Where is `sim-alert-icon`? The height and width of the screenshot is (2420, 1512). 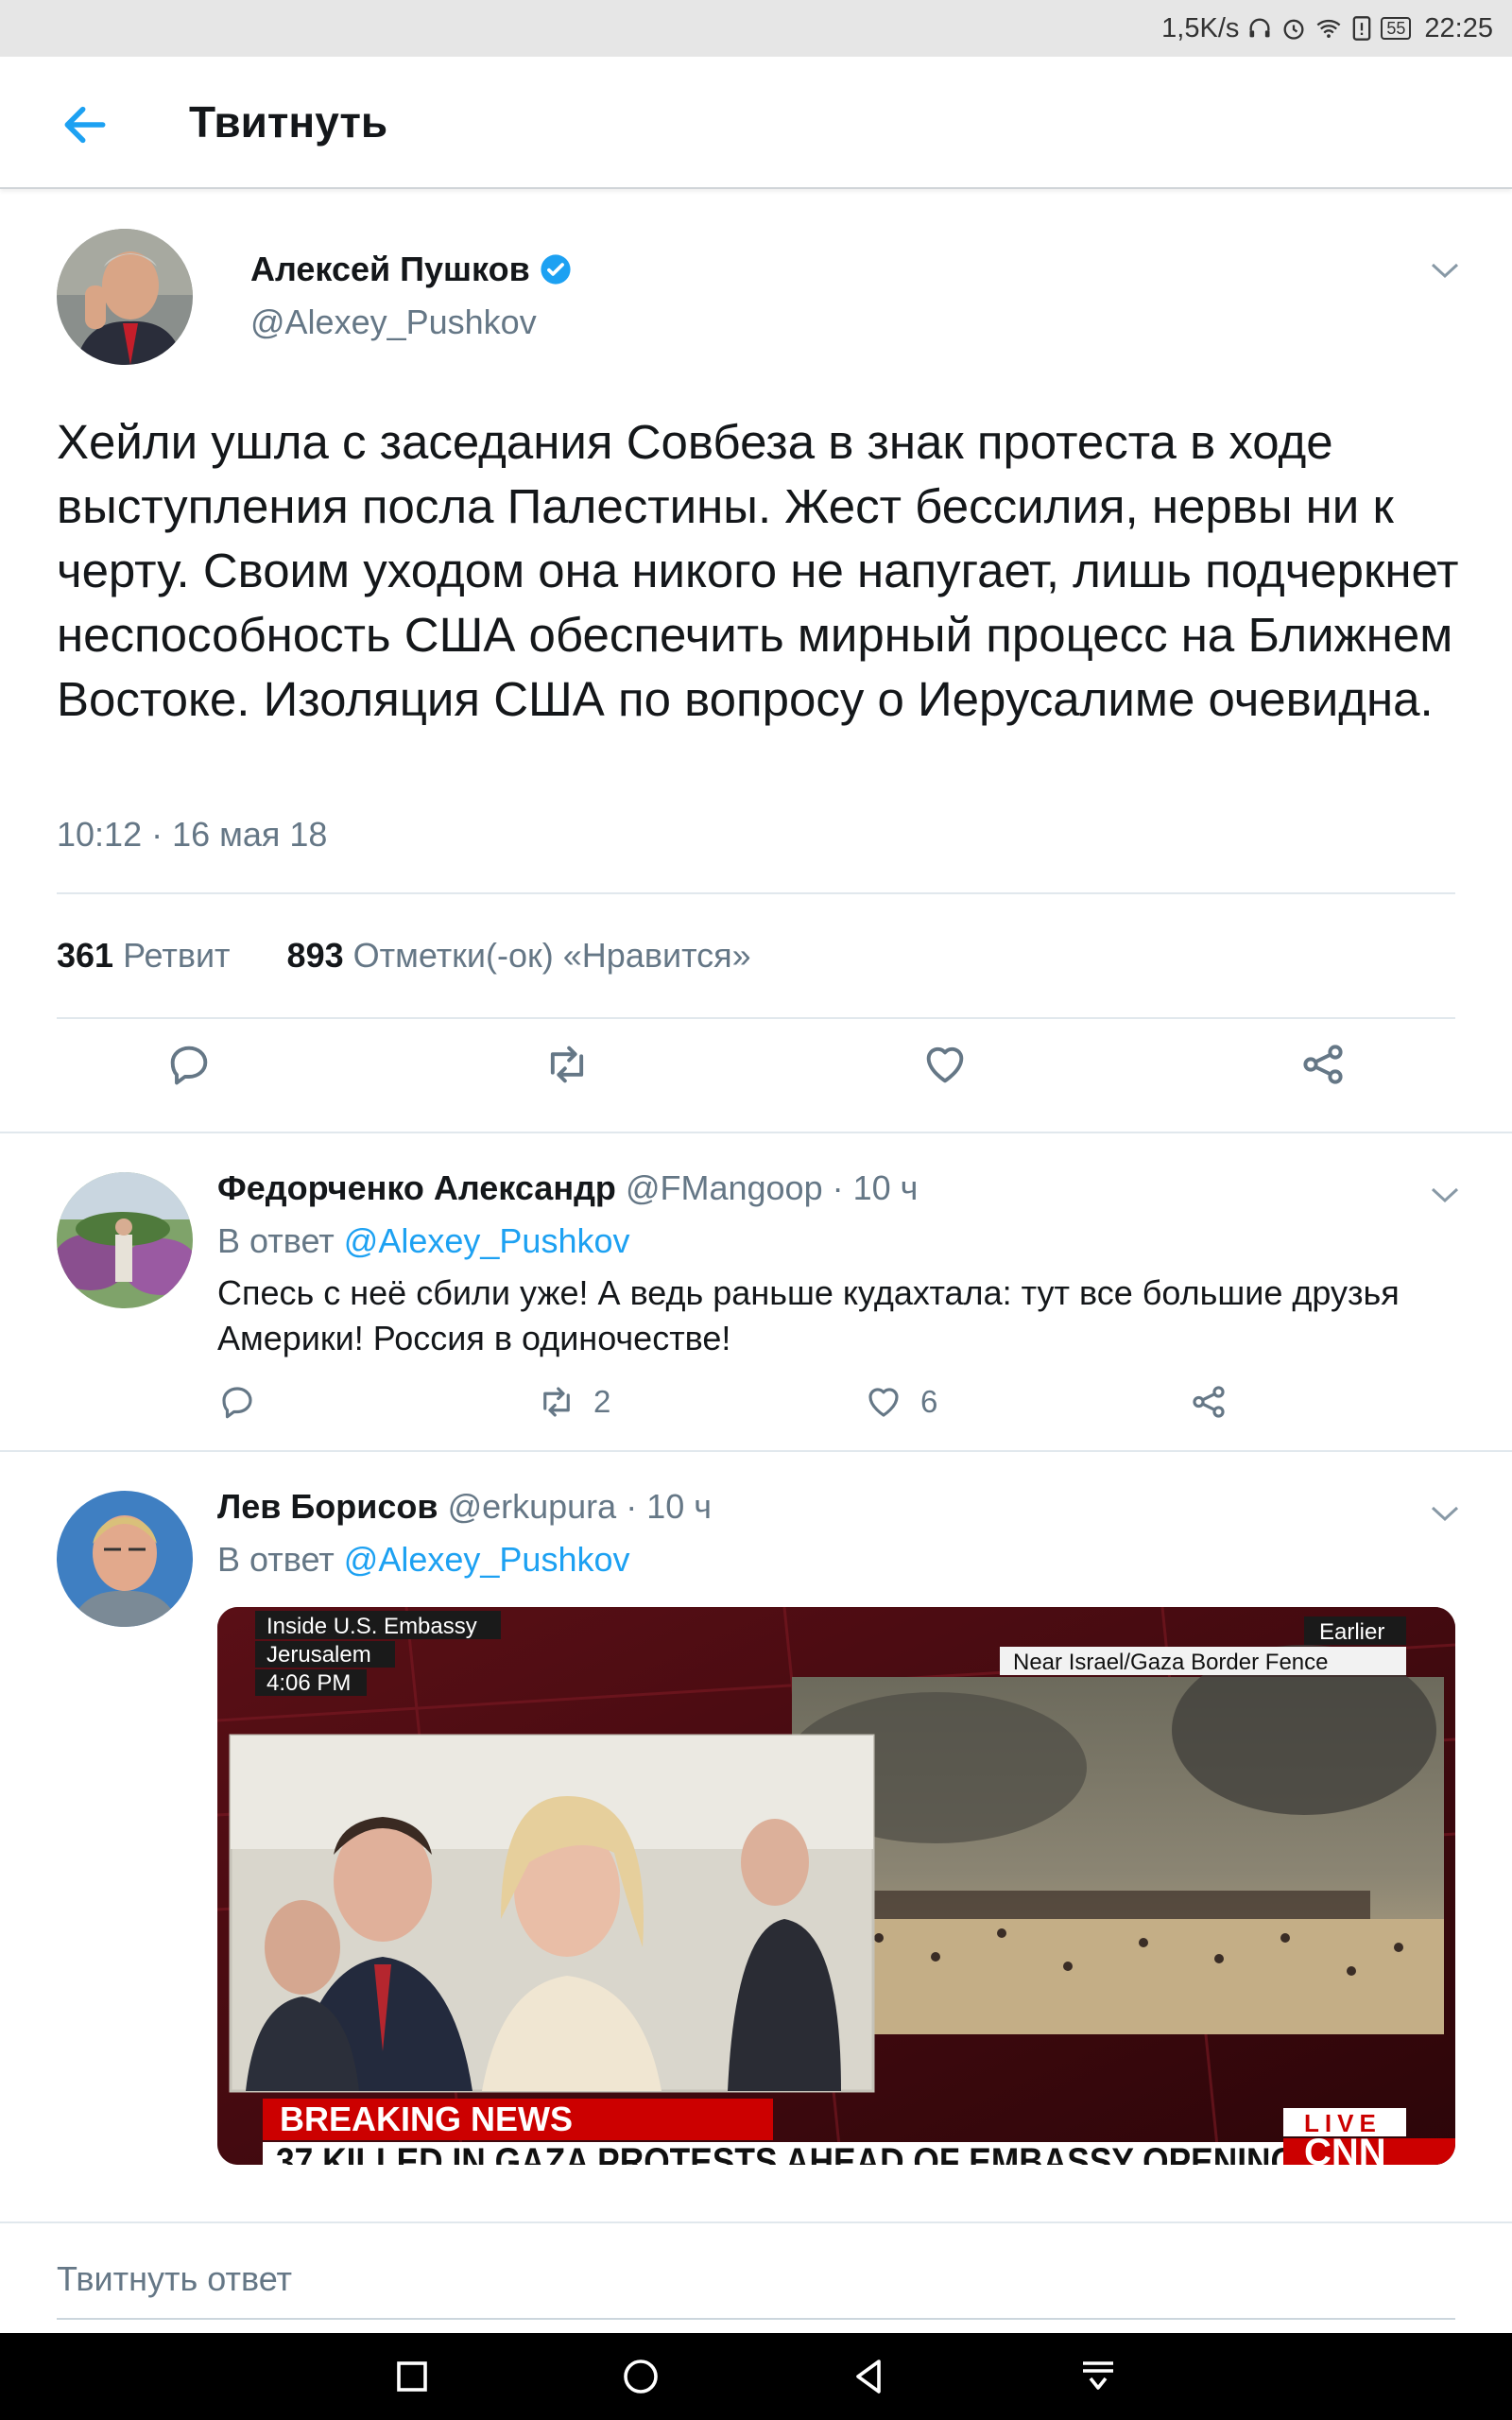
sim-alert-icon is located at coordinates (1361, 28).